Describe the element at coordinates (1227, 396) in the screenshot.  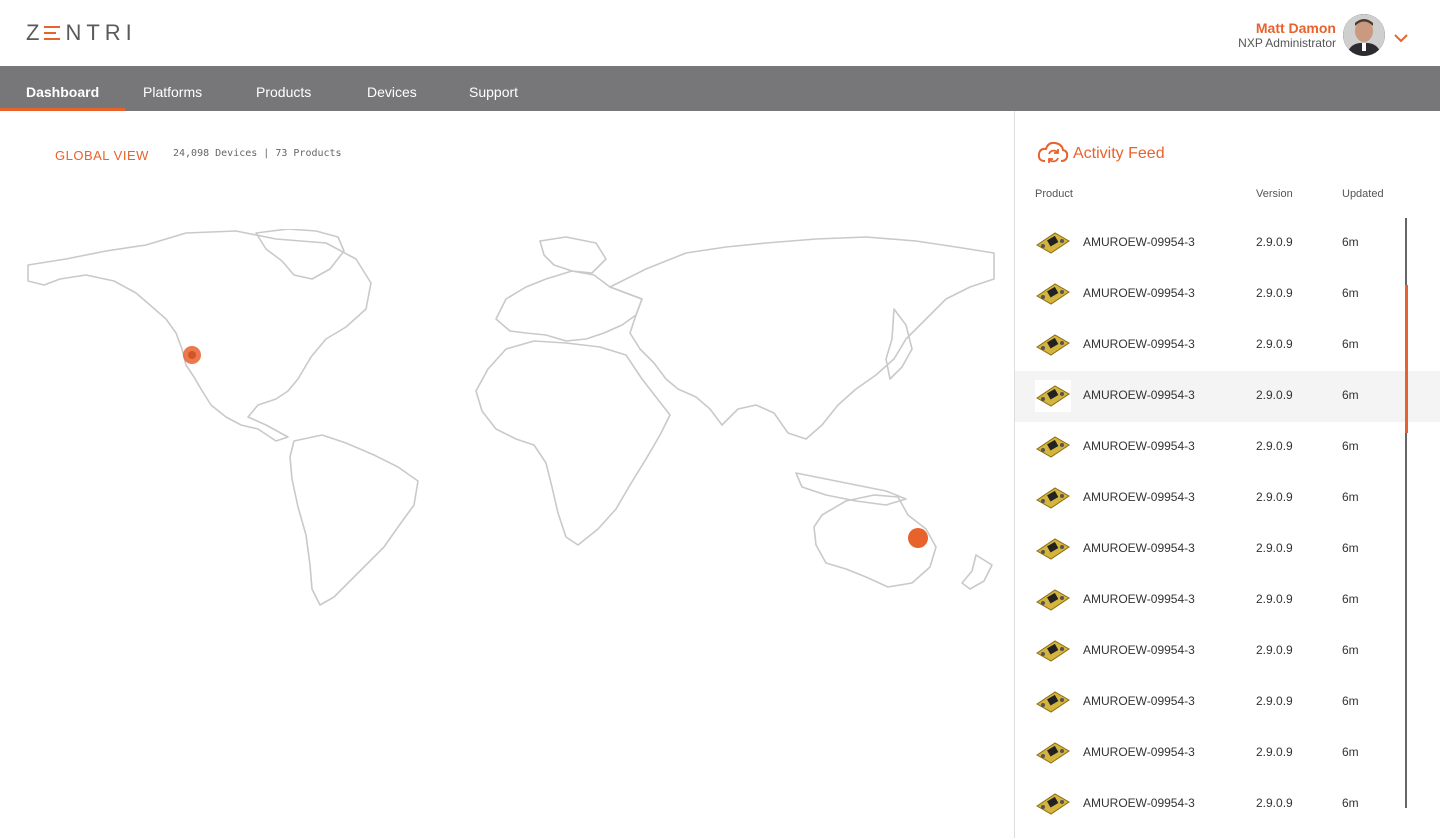
I see `table-row-hovered: AMUROEW-09954-3 2.9.0.9 6m` at that location.